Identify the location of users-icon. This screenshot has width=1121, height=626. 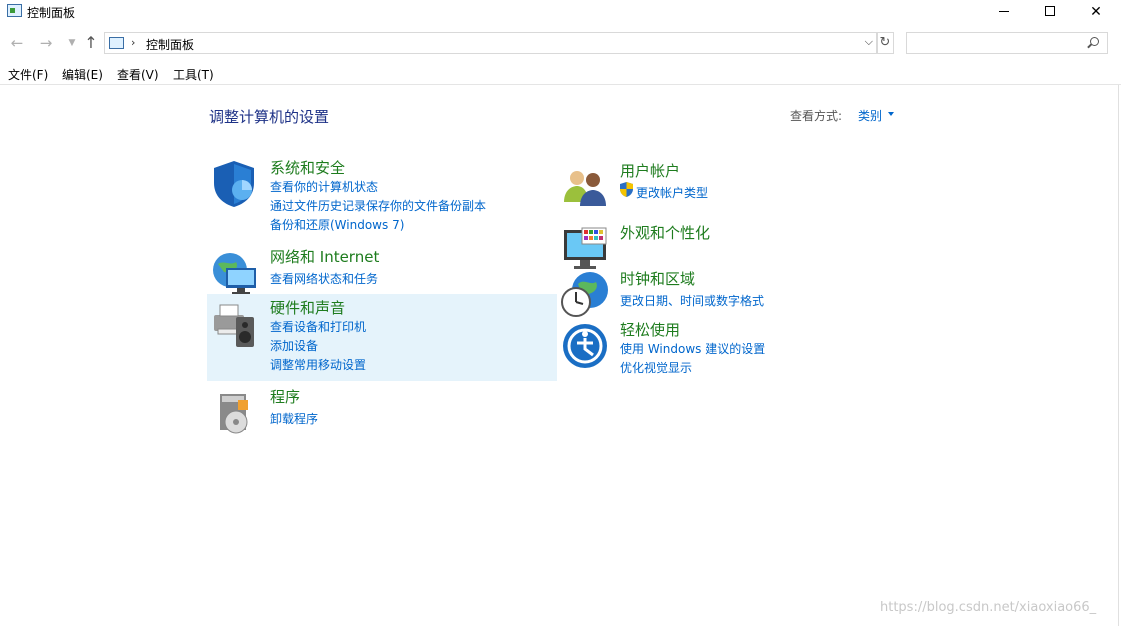
(585, 188).